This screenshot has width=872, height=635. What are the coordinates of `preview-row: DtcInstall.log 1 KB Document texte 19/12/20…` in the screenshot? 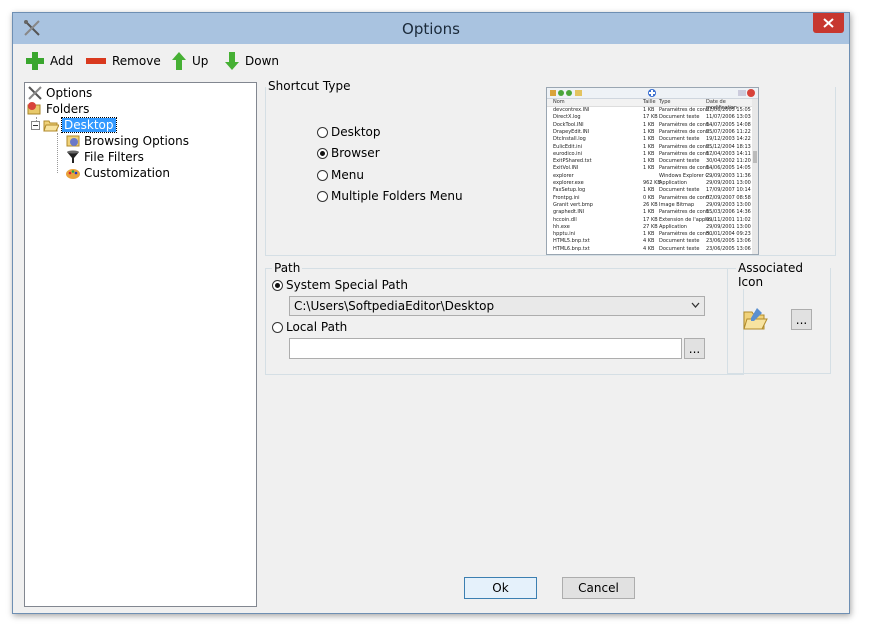 It's located at (649, 139).